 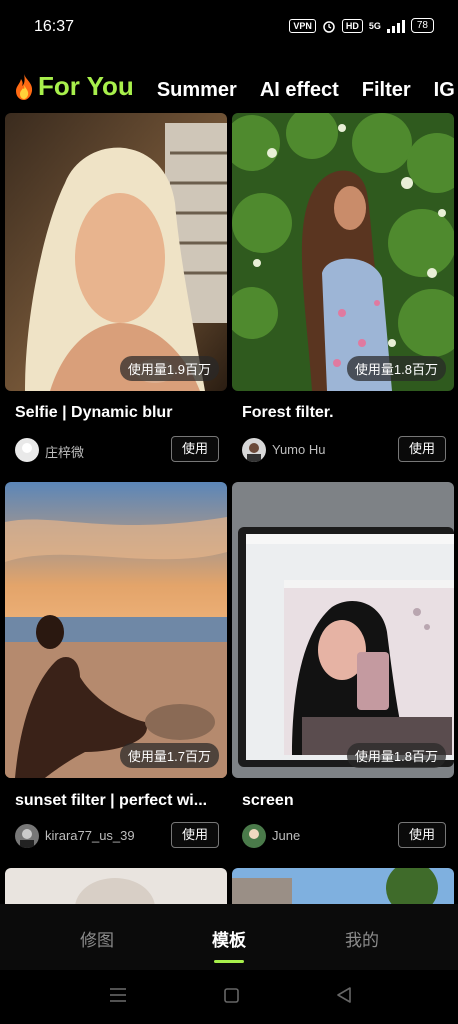 I want to click on flame-icon, so click(x=24, y=86).